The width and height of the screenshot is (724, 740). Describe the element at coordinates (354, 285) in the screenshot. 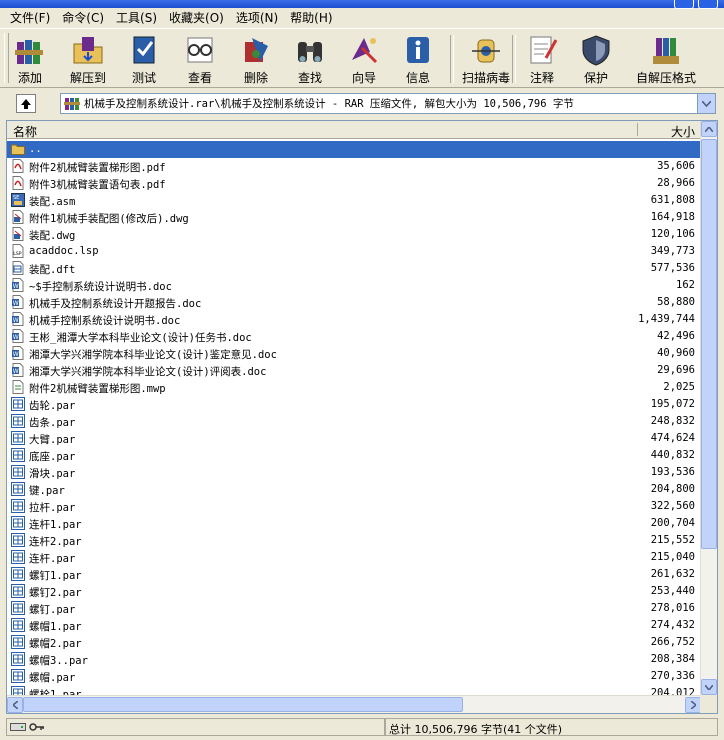

I see `table-row: W ~$手控制系统设计说明书.doc 162` at that location.